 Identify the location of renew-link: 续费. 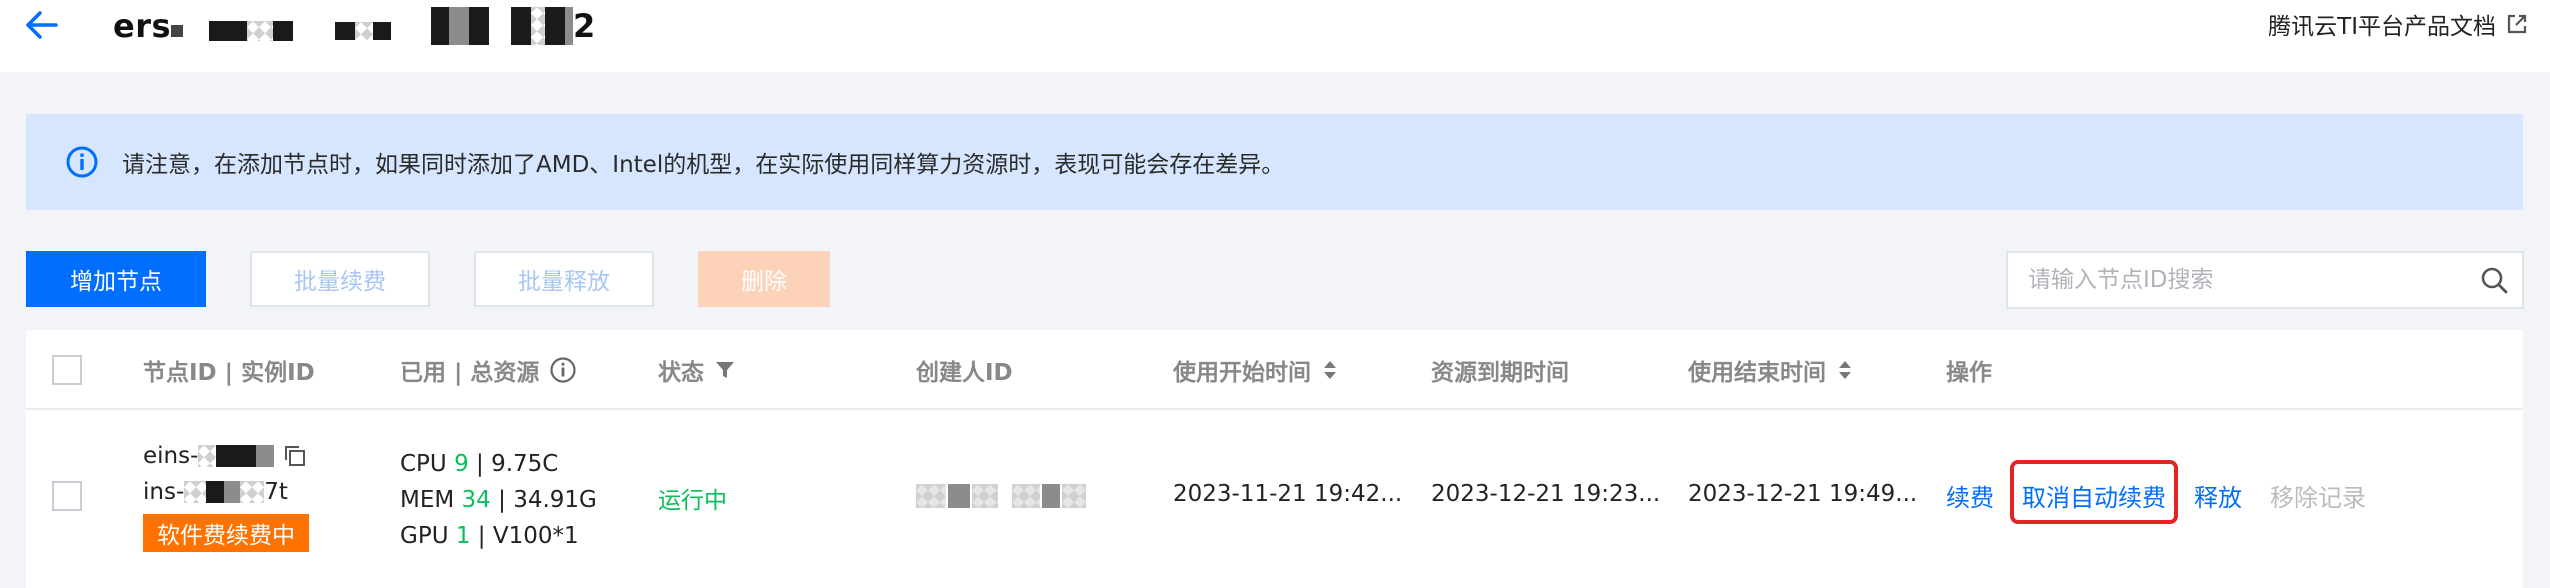
(1970, 495).